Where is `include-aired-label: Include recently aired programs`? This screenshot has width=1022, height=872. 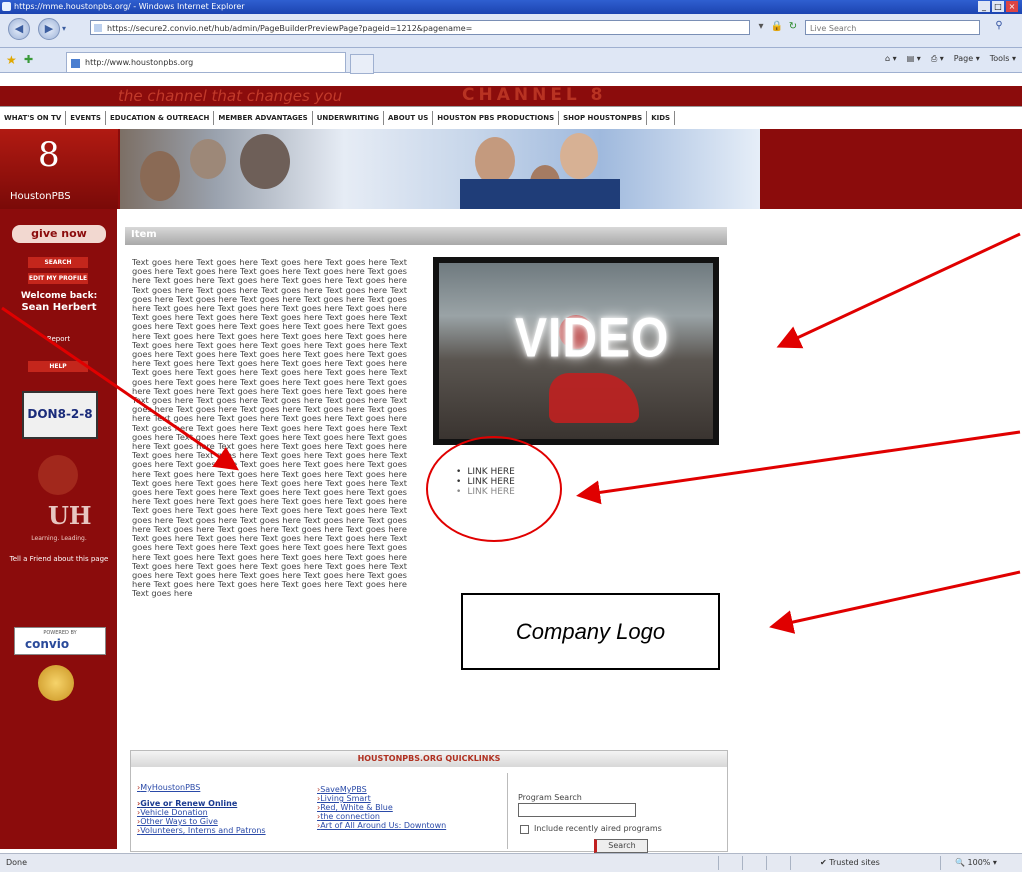
include-aired-label: Include recently aired programs is located at coordinates (598, 828).